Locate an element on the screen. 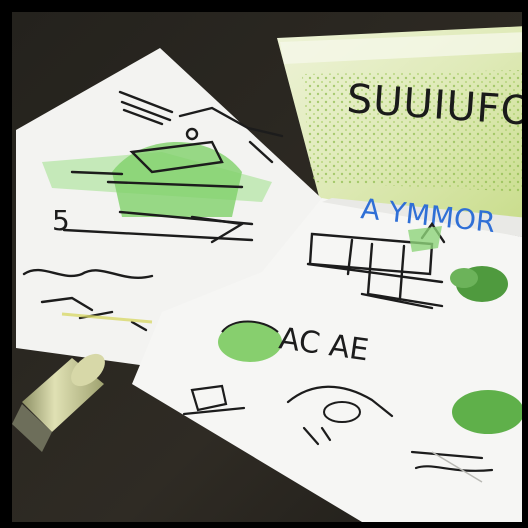 This screenshot has width=528, height=528. left-sheet-number: 5 is located at coordinates (61, 220).